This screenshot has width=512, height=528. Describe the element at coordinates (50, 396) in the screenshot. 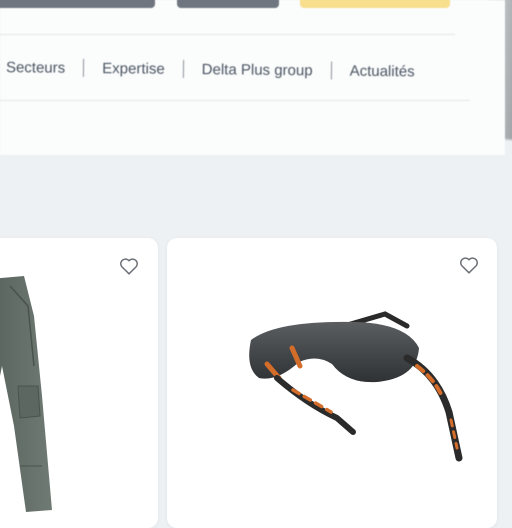

I see `work-trousers-image` at that location.